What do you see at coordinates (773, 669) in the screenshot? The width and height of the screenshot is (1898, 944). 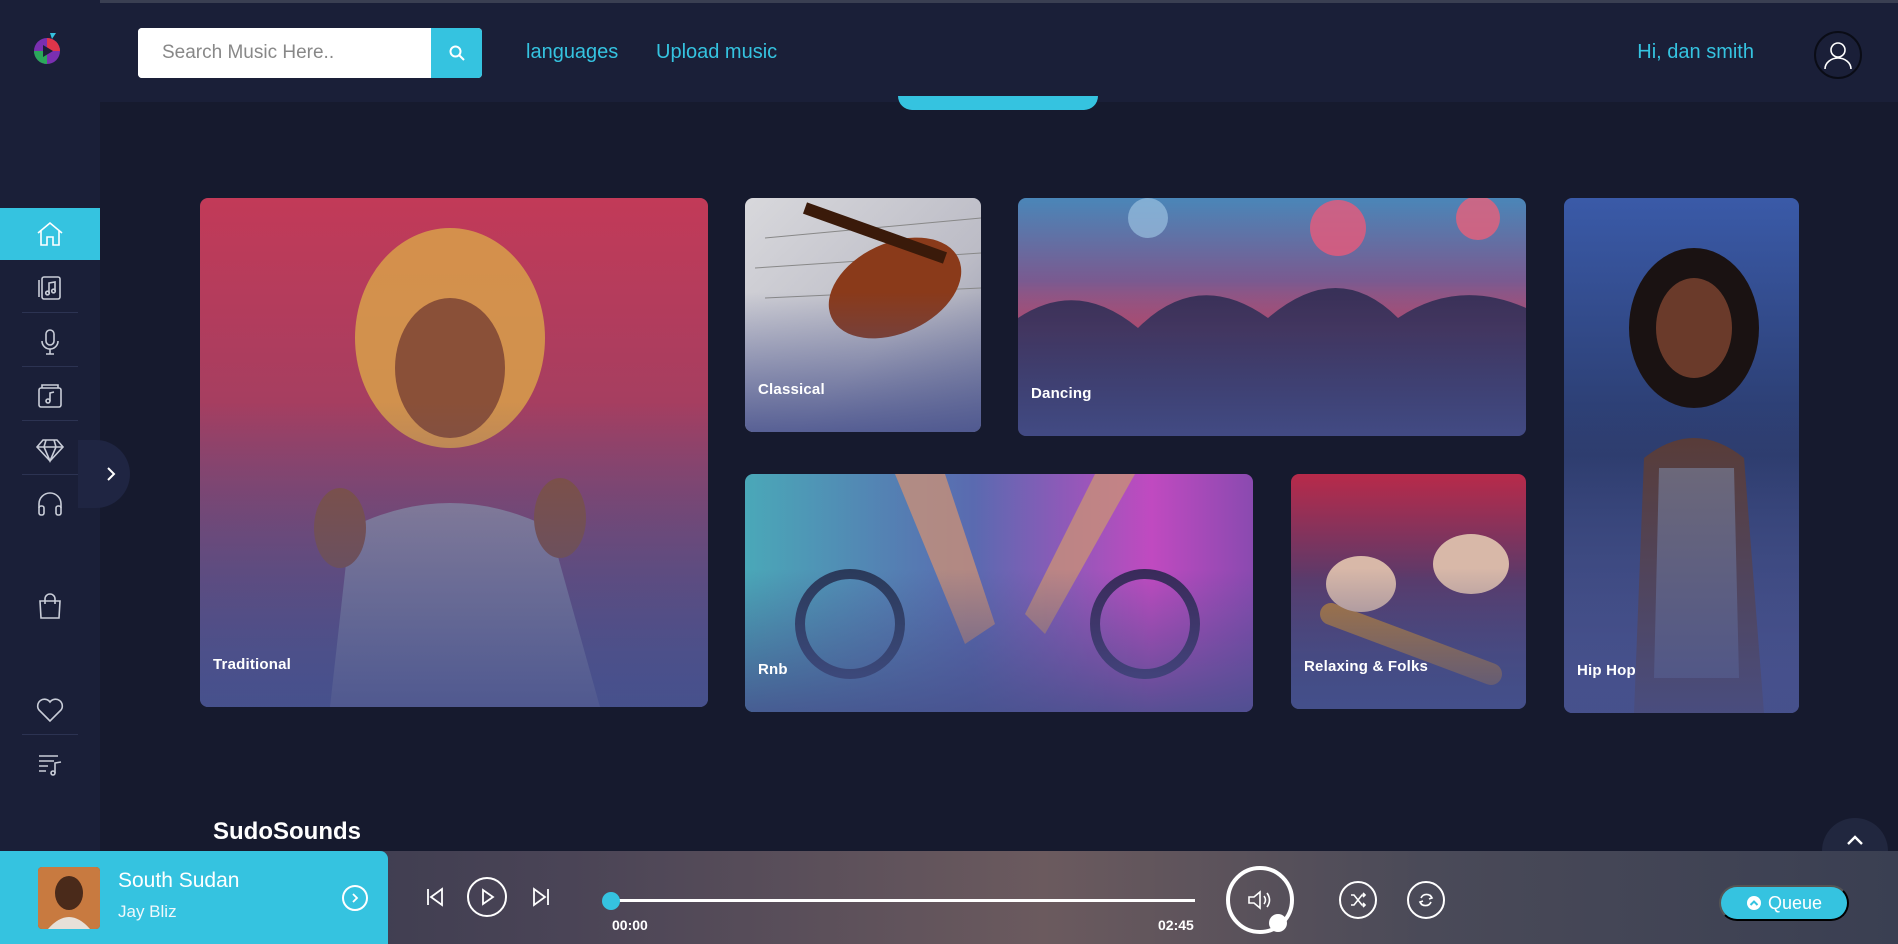 I see `genre-label: Rnb` at bounding box center [773, 669].